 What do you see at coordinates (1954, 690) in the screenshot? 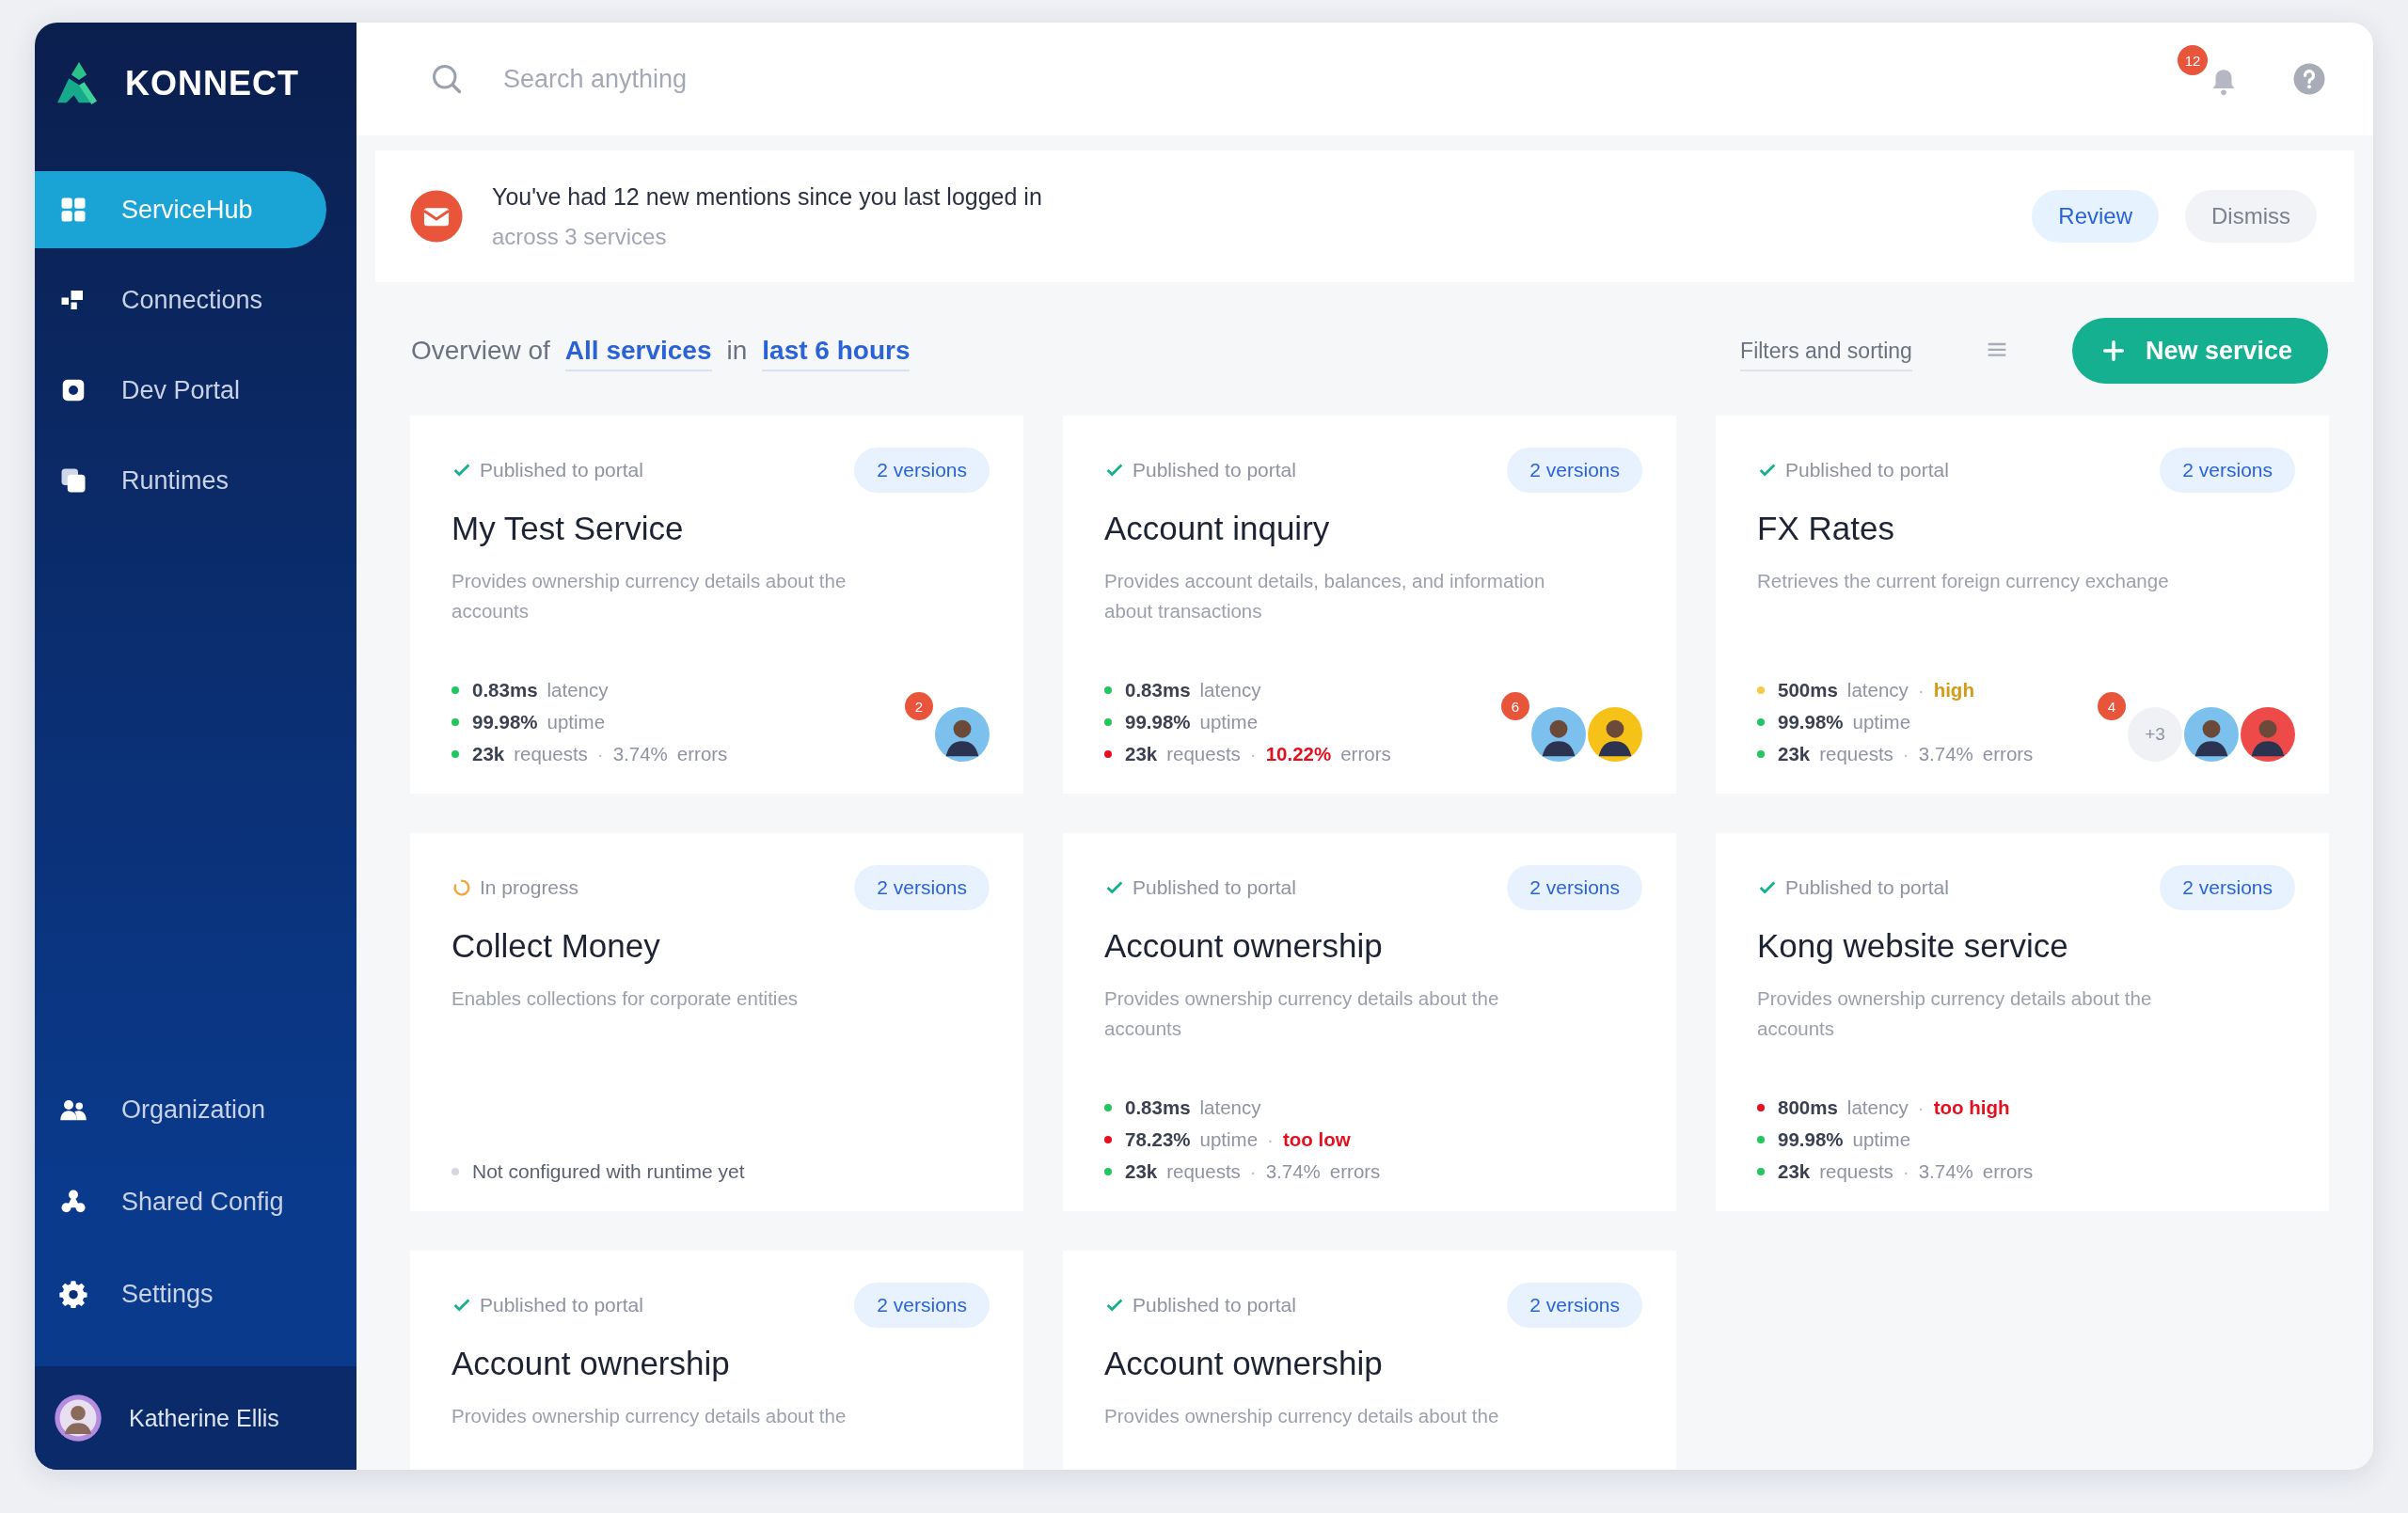
I see `status-text: high` at bounding box center [1954, 690].